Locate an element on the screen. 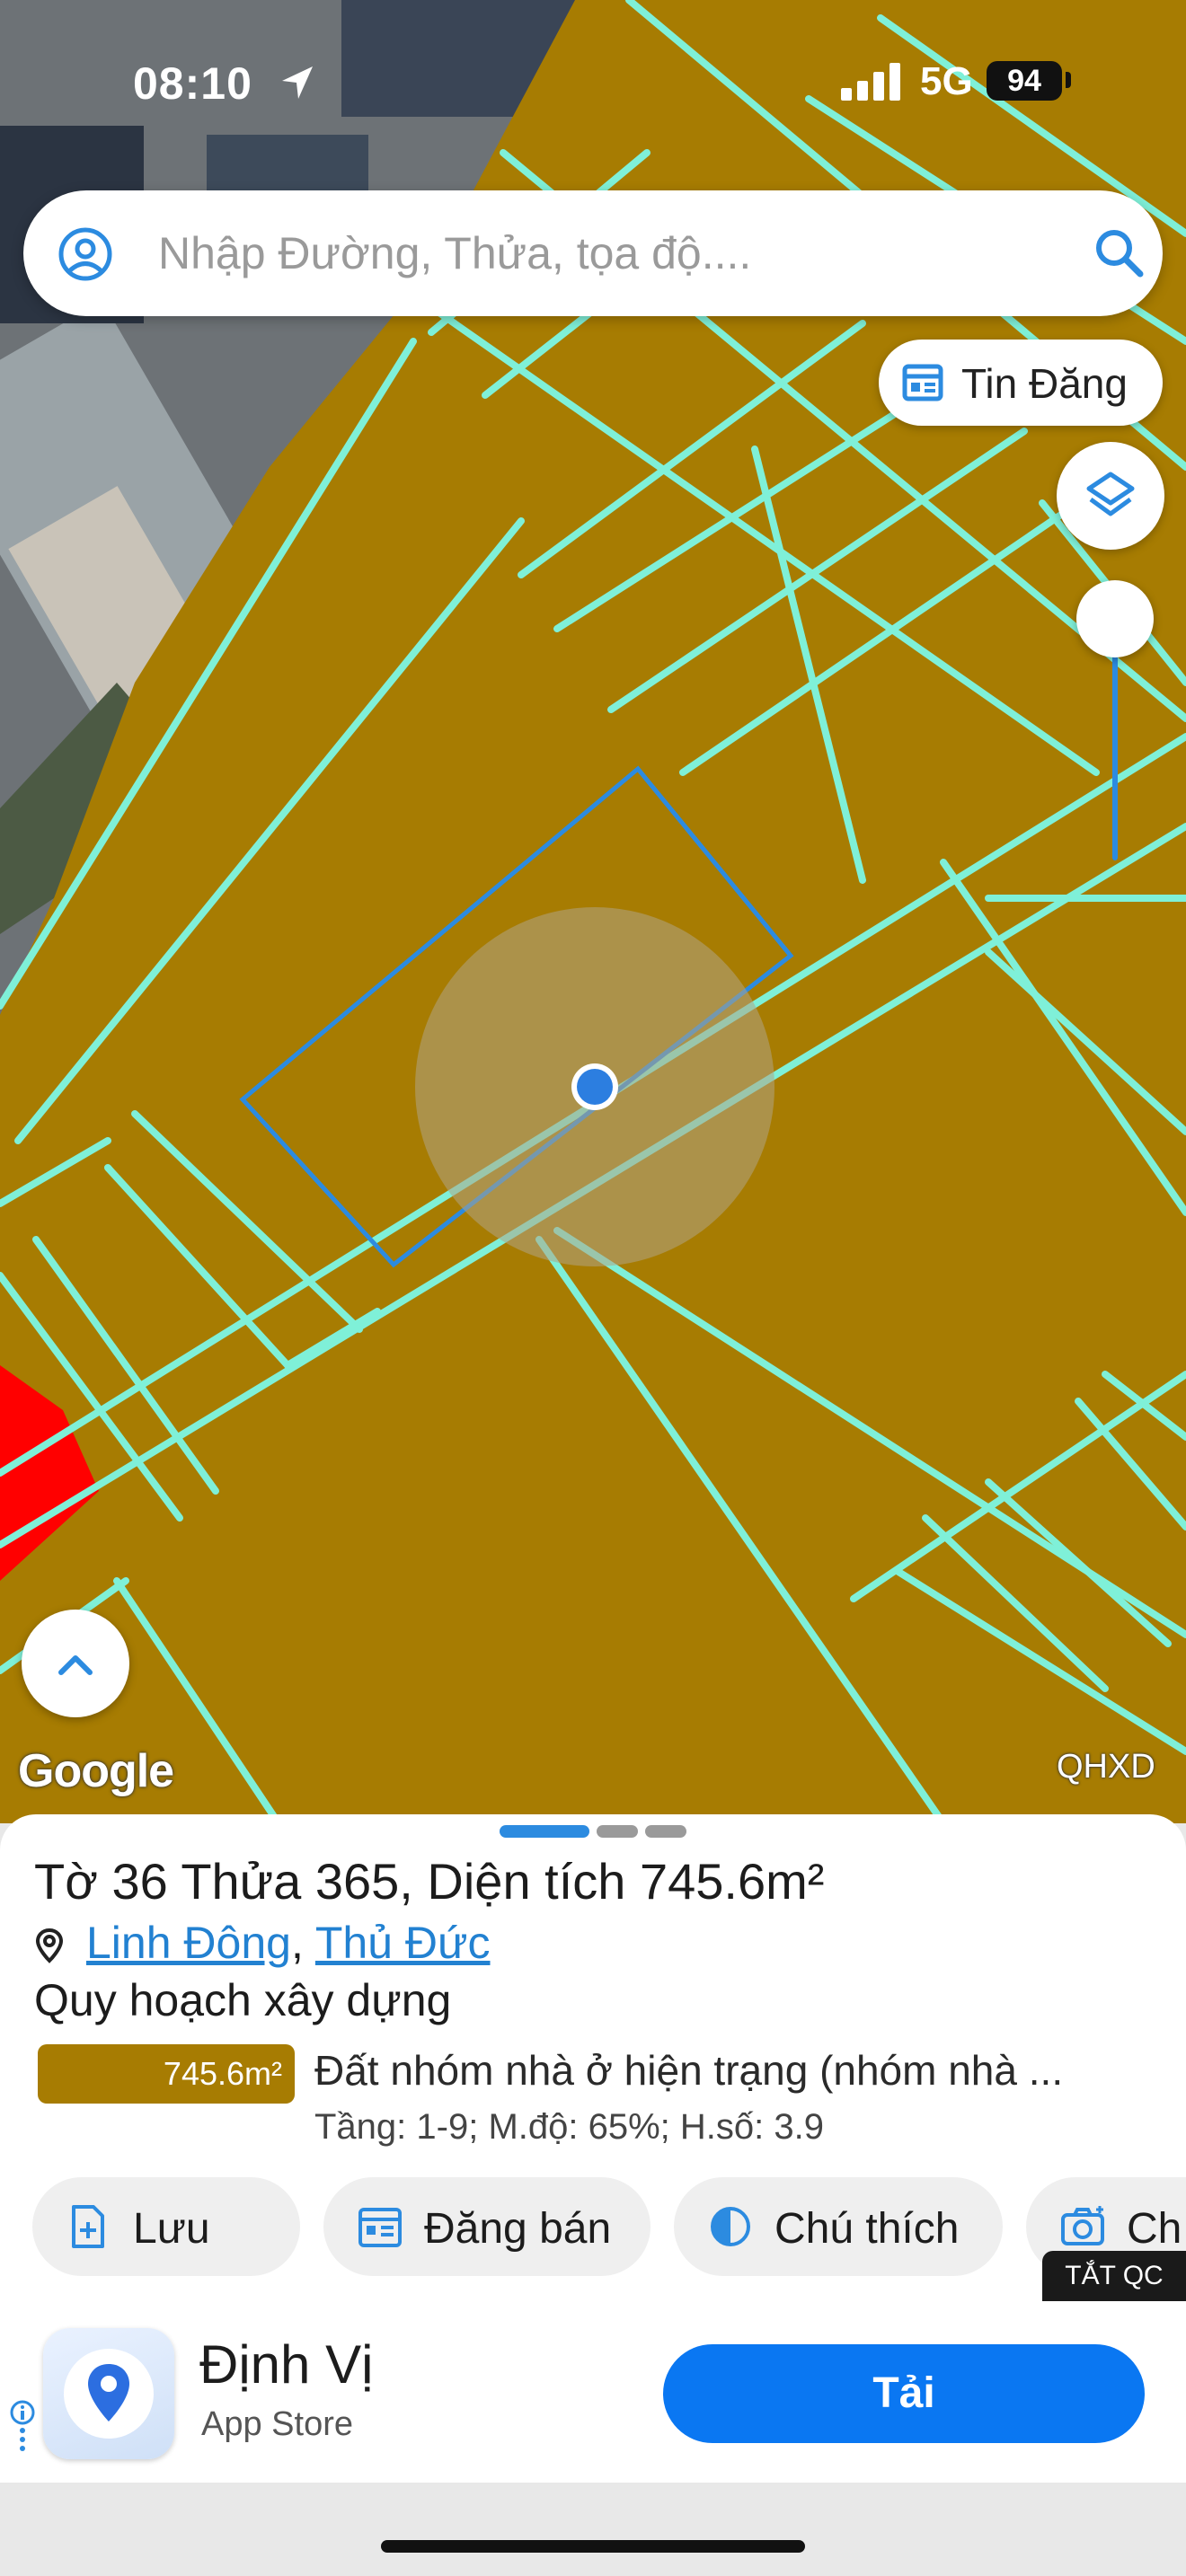 The image size is (1186, 2576). chevron-up-icon is located at coordinates (75, 1665).